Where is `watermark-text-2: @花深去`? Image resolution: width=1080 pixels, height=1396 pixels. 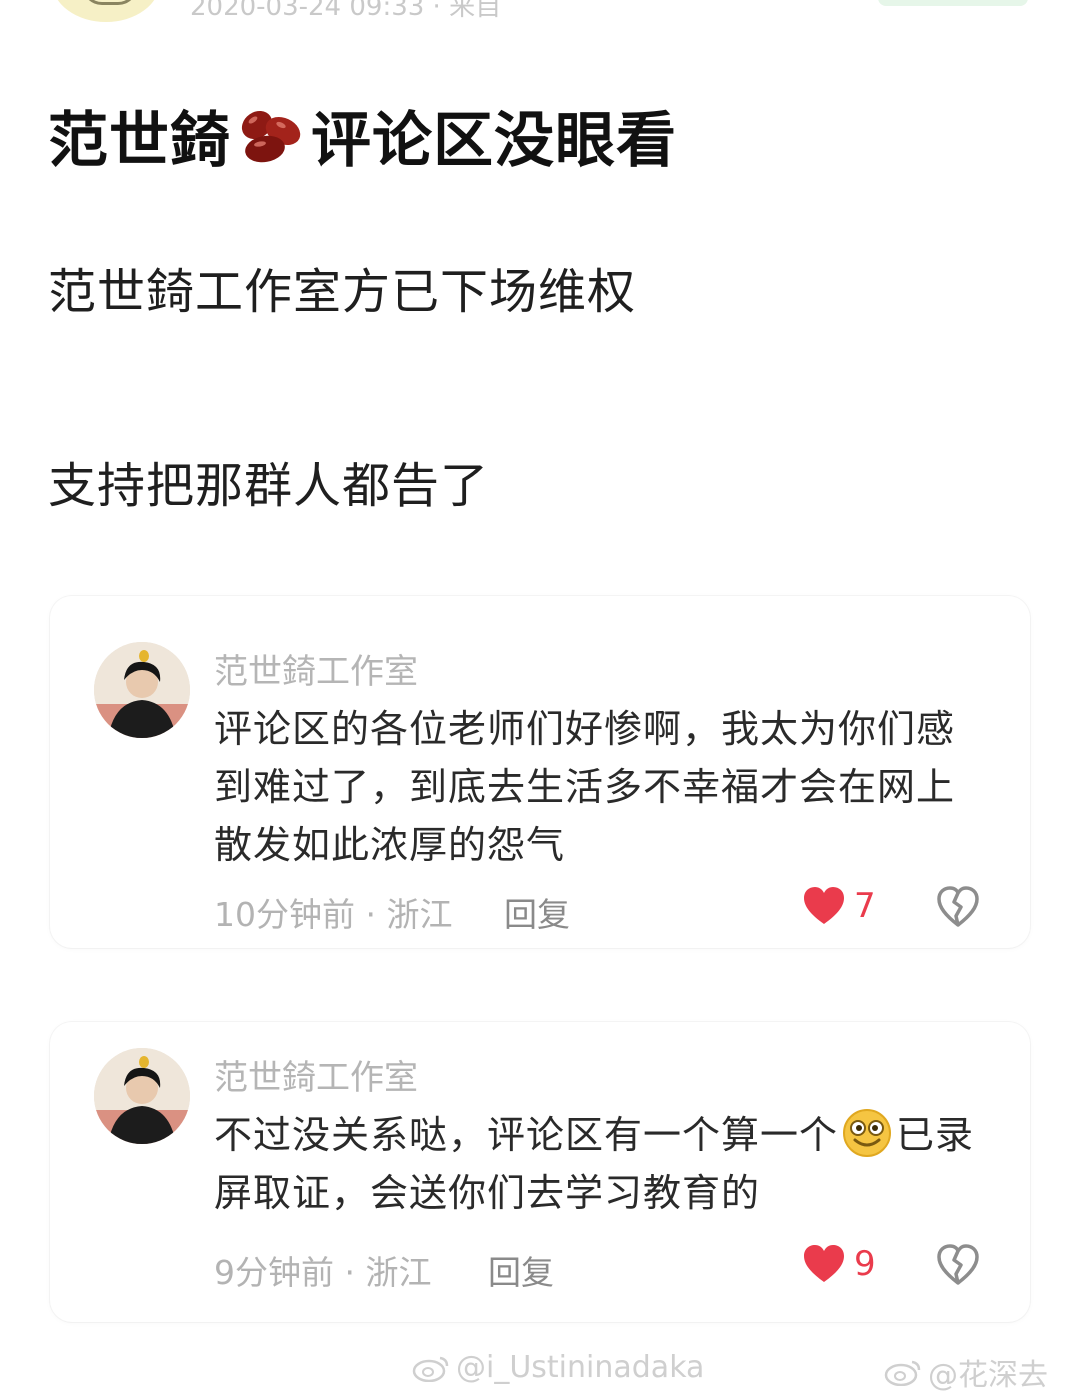 watermark-text-2: @花深去 is located at coordinates (988, 1375).